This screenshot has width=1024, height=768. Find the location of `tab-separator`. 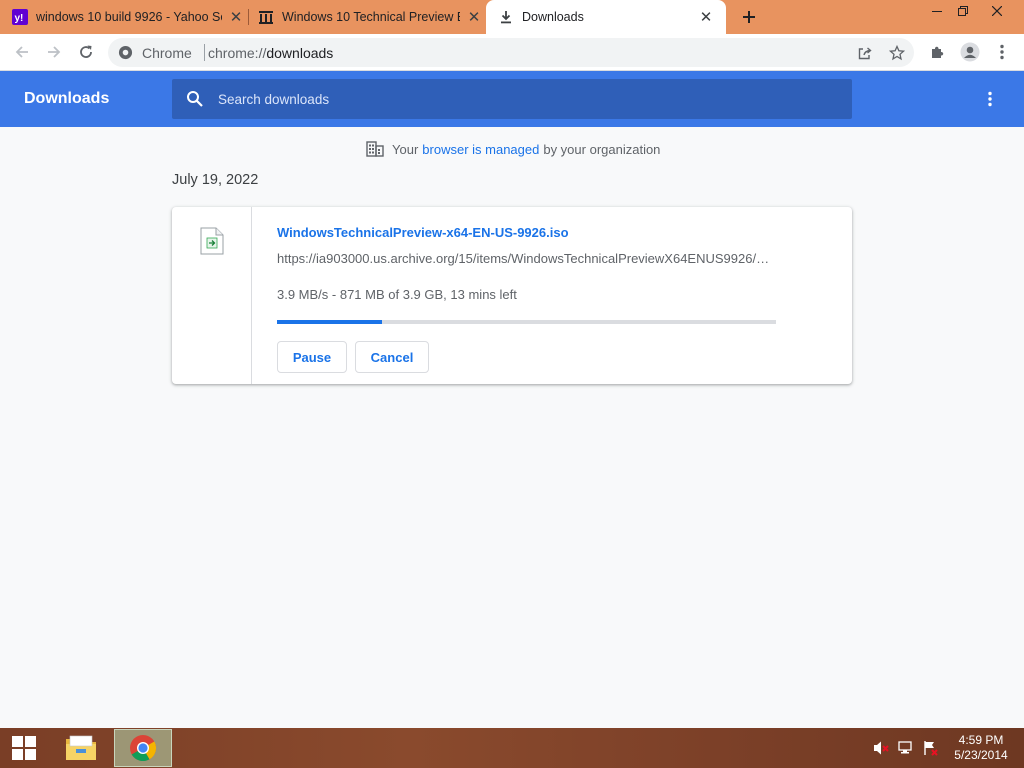

tab-separator is located at coordinates (248, 17).